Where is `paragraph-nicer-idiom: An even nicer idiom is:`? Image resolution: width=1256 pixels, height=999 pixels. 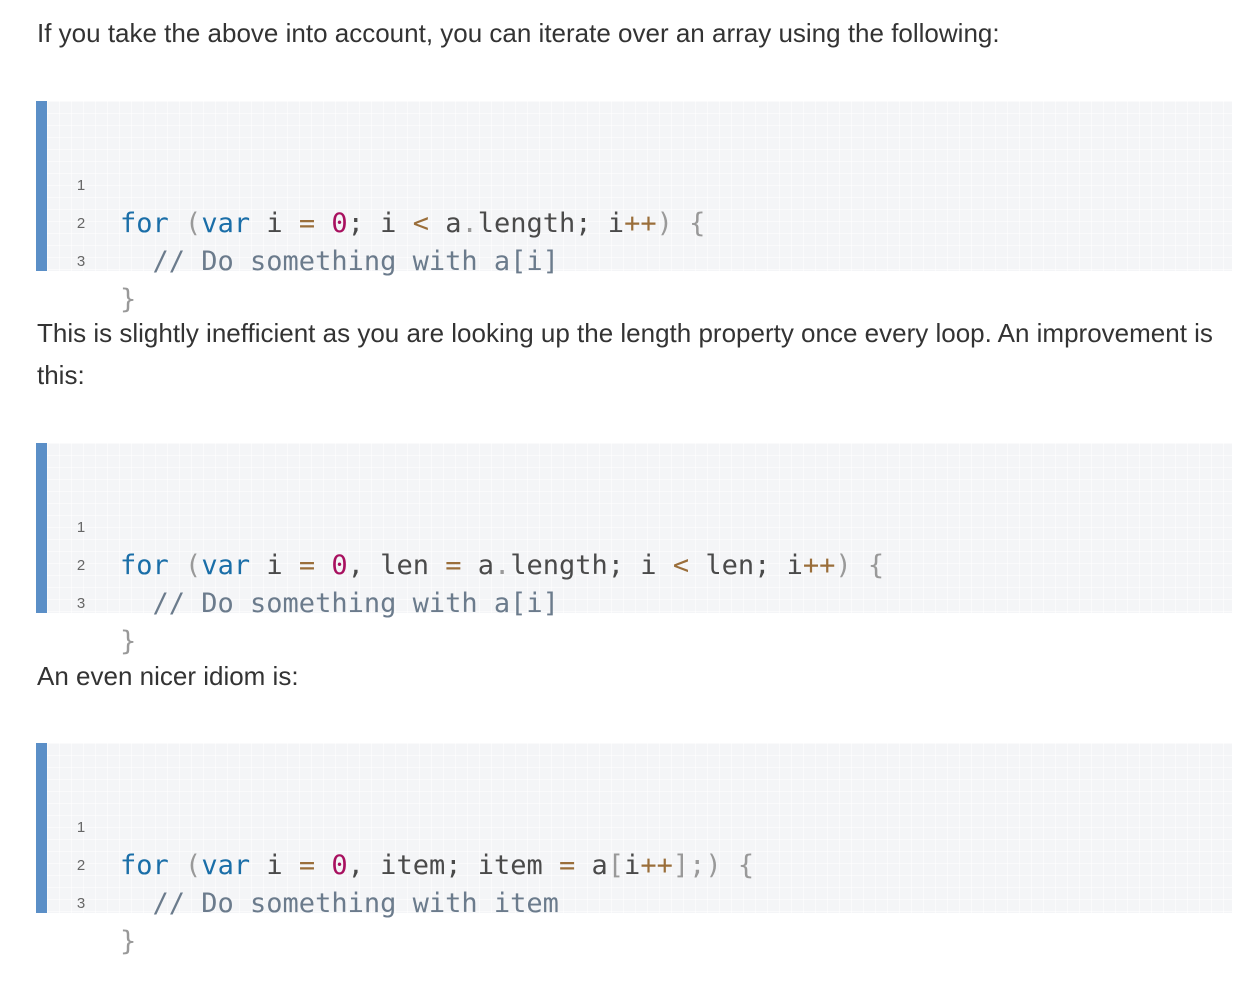
paragraph-nicer-idiom: An even nicer idiom is: is located at coordinates (168, 676).